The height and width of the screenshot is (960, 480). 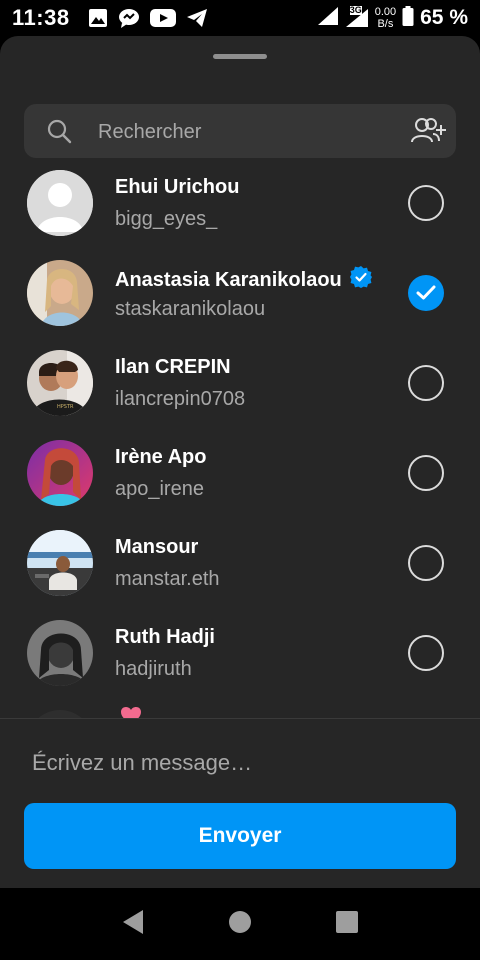 I want to click on contact-username: hadjiruth, so click(x=153, y=669).